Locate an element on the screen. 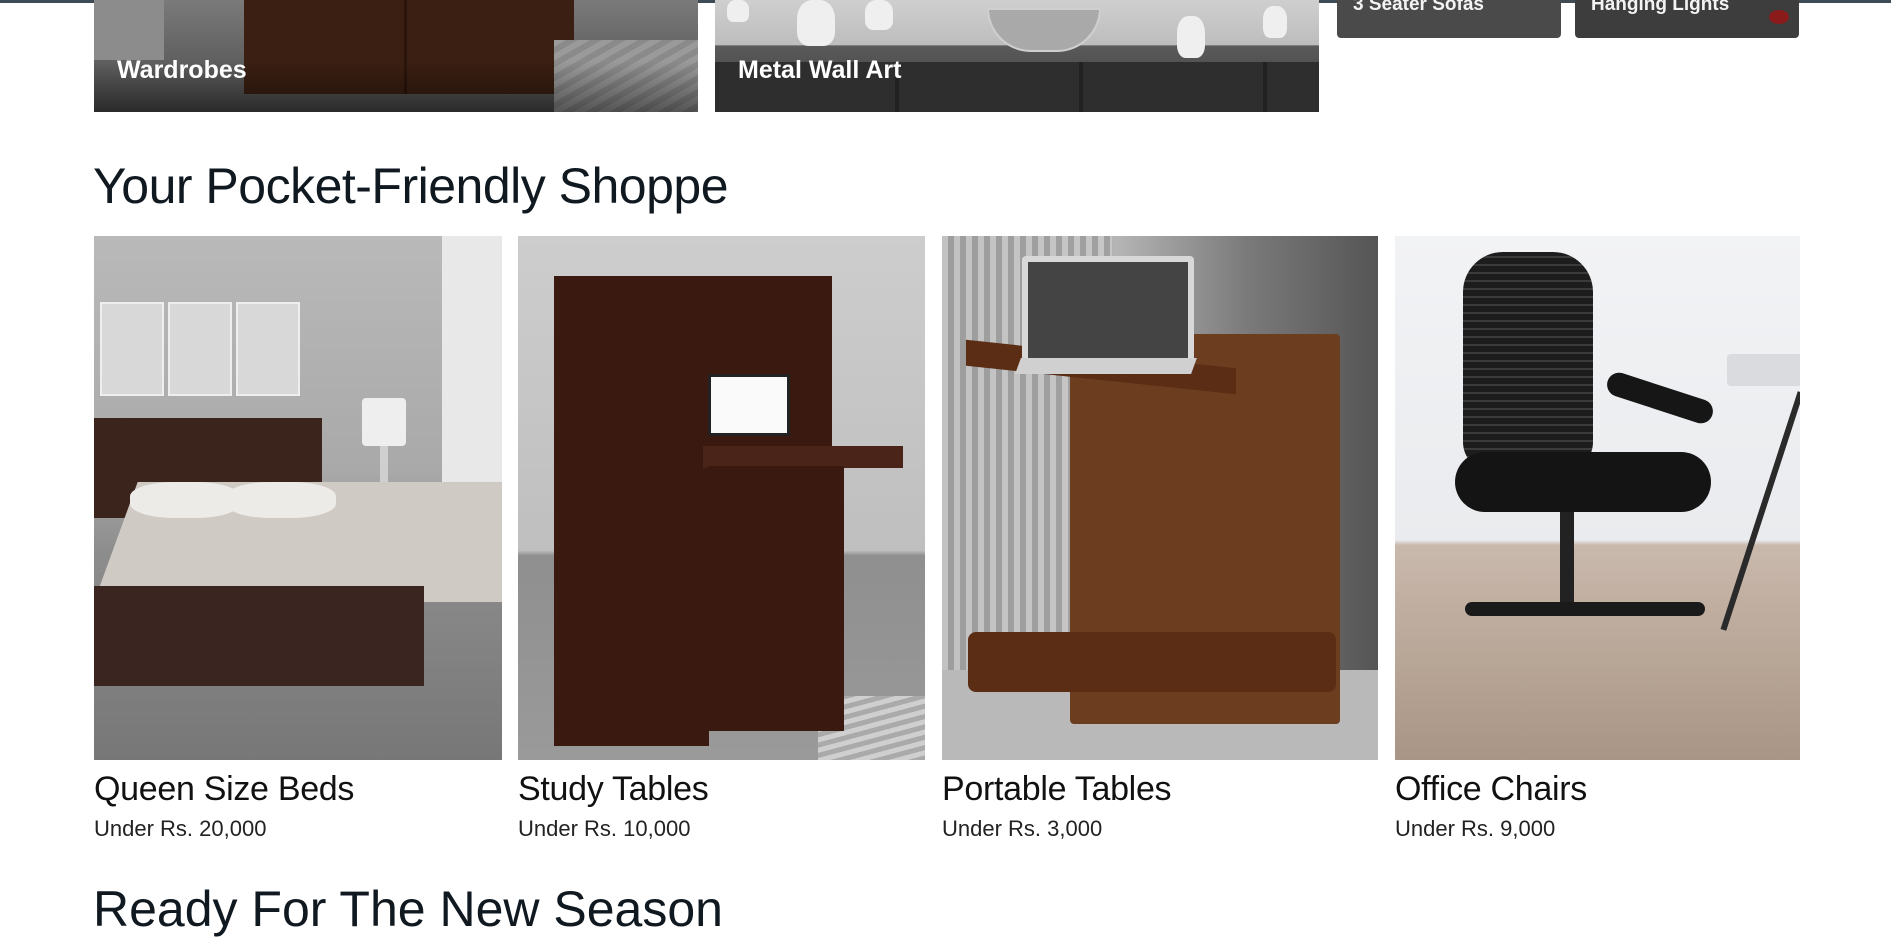 The image size is (1891, 938). product-card-queen-size-beds: Queen Size Beds Under Rs. 20,000 is located at coordinates (298, 538).